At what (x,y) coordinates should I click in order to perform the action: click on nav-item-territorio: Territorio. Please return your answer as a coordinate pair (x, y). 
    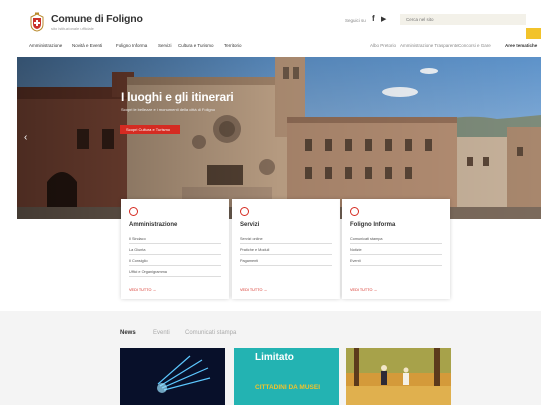
    Looking at the image, I should click on (233, 45).